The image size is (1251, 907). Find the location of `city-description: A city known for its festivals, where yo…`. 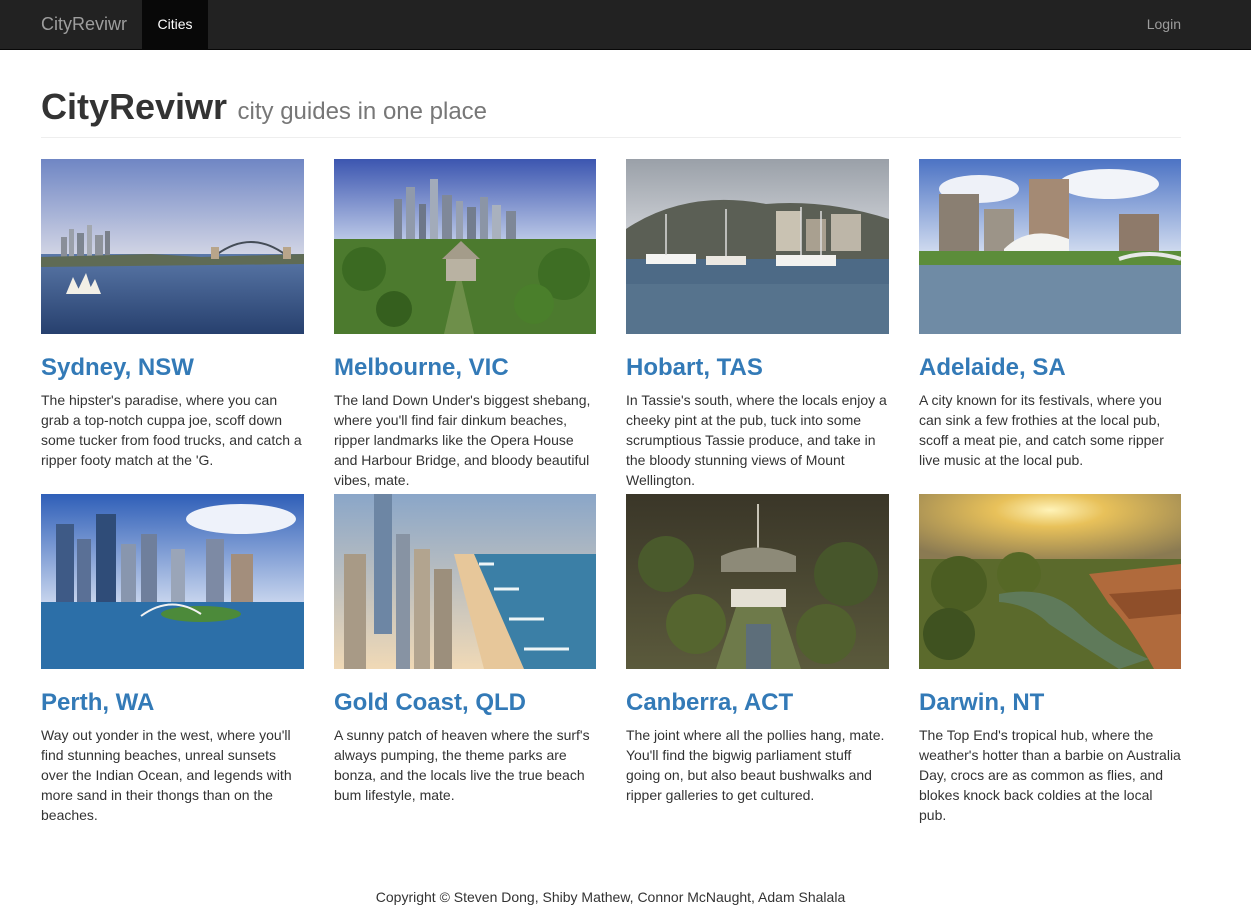

city-description: A city known for its festivals, where yo… is located at coordinates (1041, 430).